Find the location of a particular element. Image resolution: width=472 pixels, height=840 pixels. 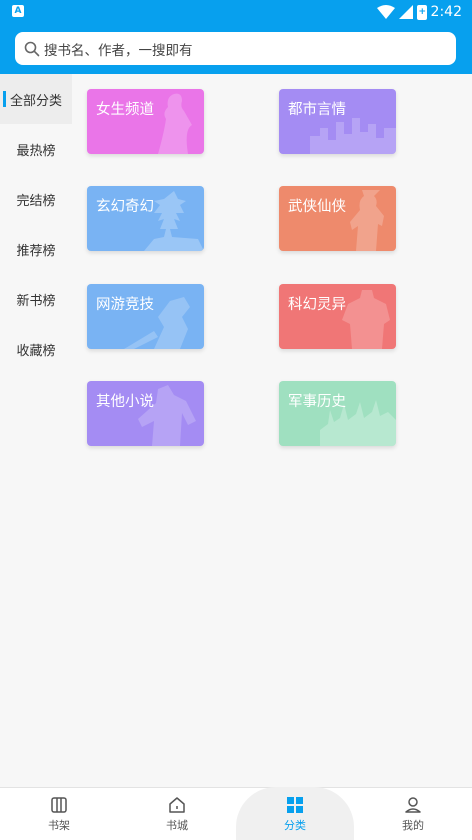

category-label: 玄幻奇幻 is located at coordinates (125, 207).